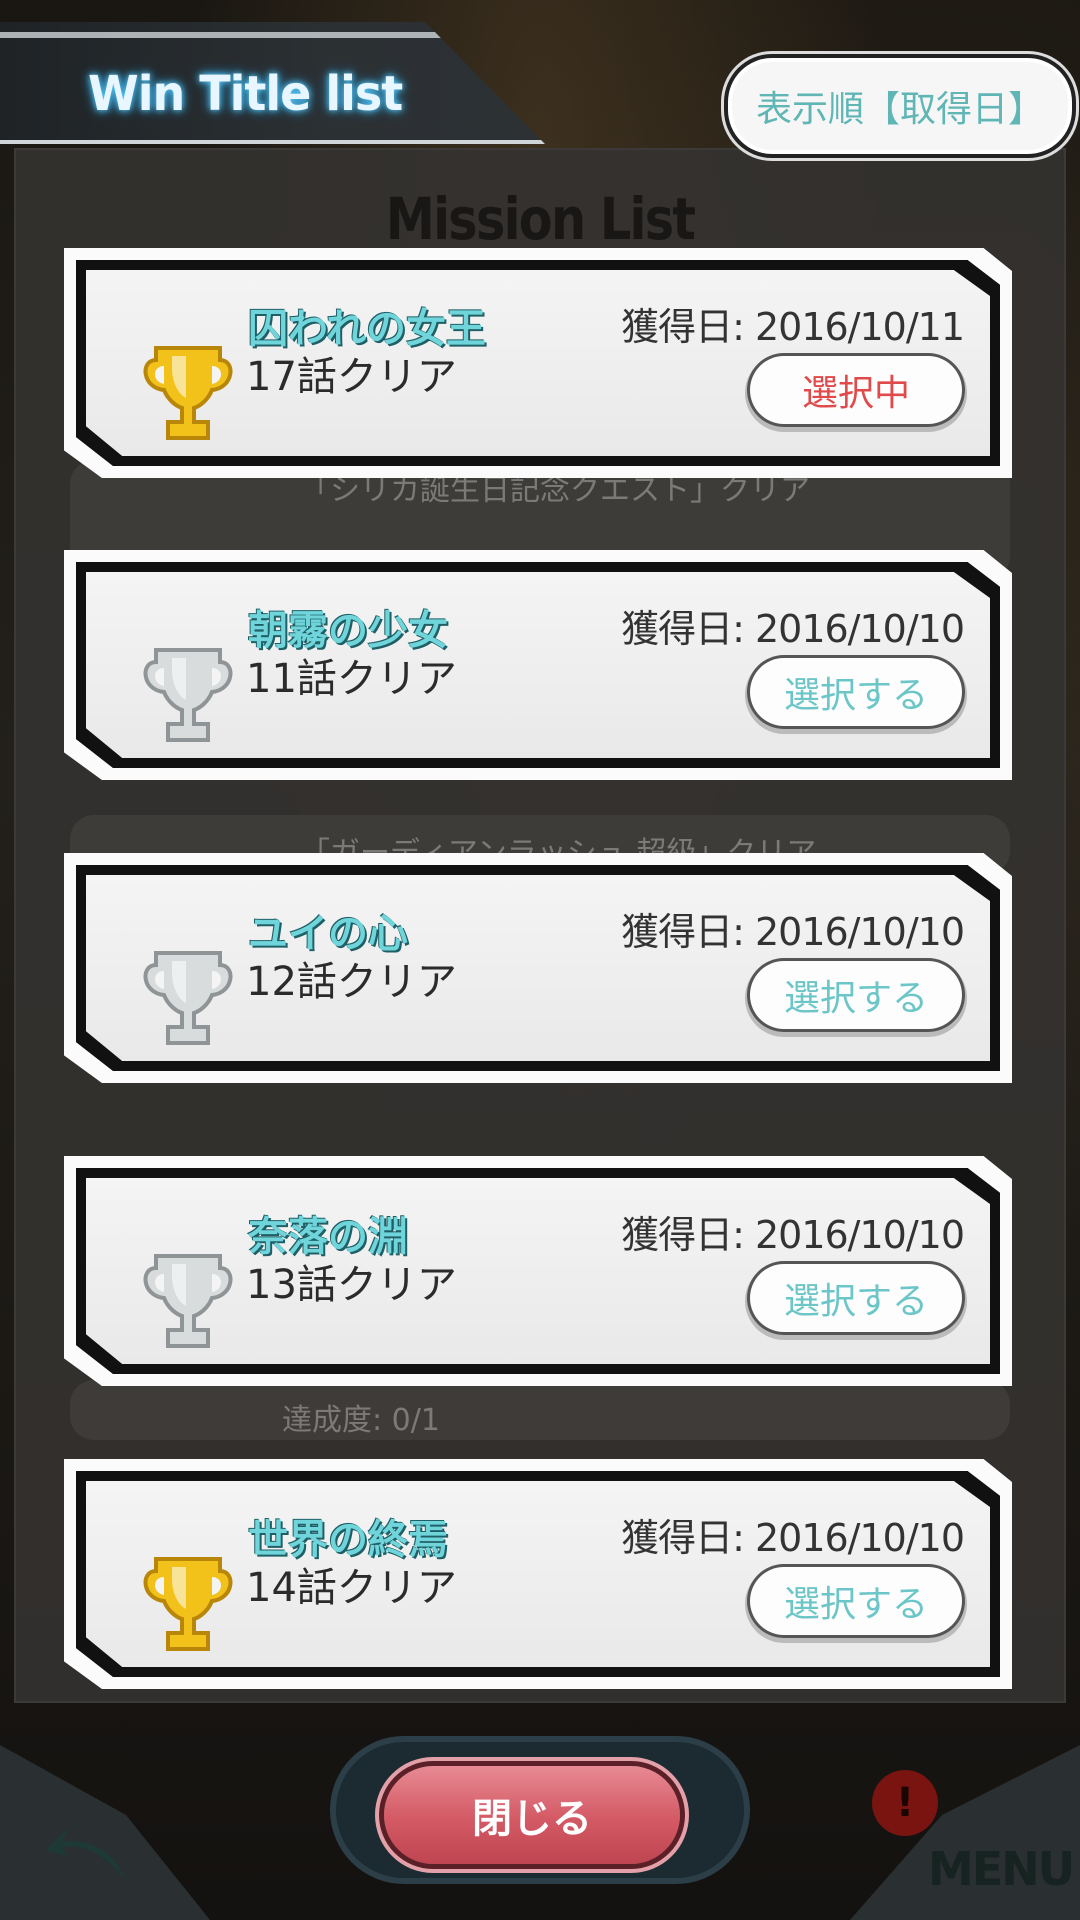 The height and width of the screenshot is (1920, 1080). I want to click on card-border: ユイの心 12話クリア 獲得日: 2016/10/10 選択する, so click(538, 968).